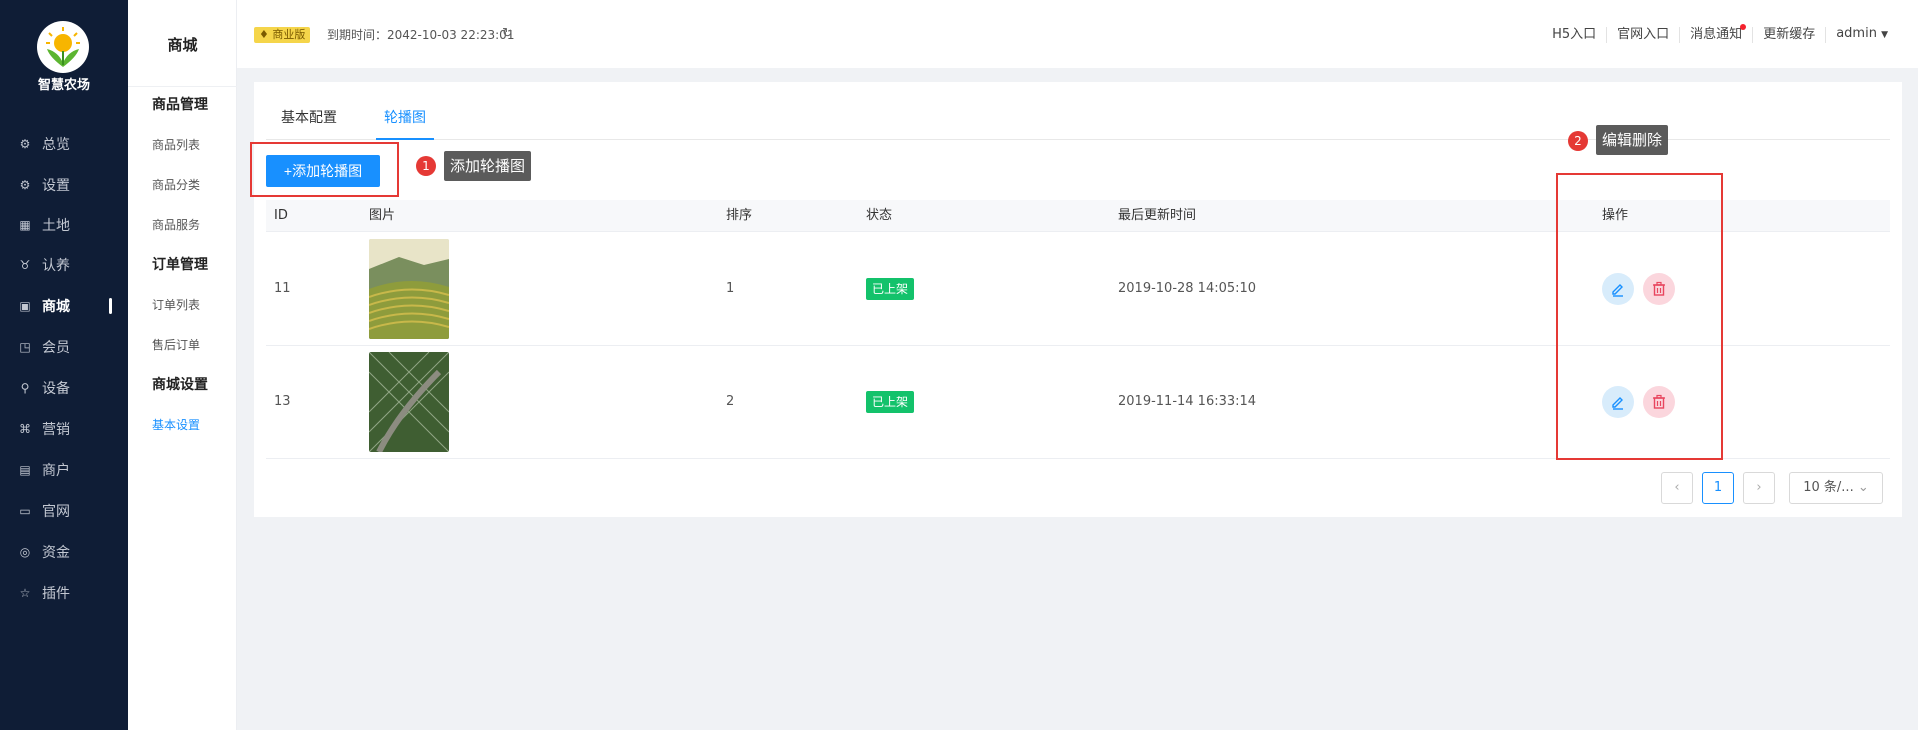 The height and width of the screenshot is (730, 1918). Describe the element at coordinates (176, 144) in the screenshot. I see `sub-link-goods-list: 商品列表` at that location.